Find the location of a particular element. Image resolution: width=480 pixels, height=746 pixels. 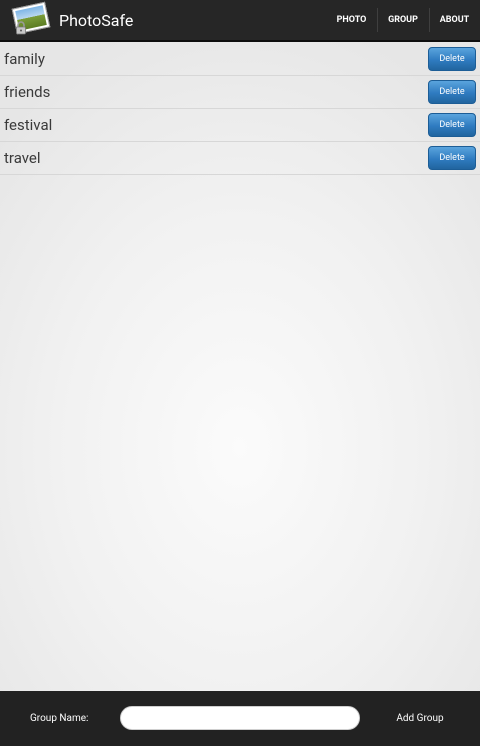

photo-lock-icon is located at coordinates (31, 20).